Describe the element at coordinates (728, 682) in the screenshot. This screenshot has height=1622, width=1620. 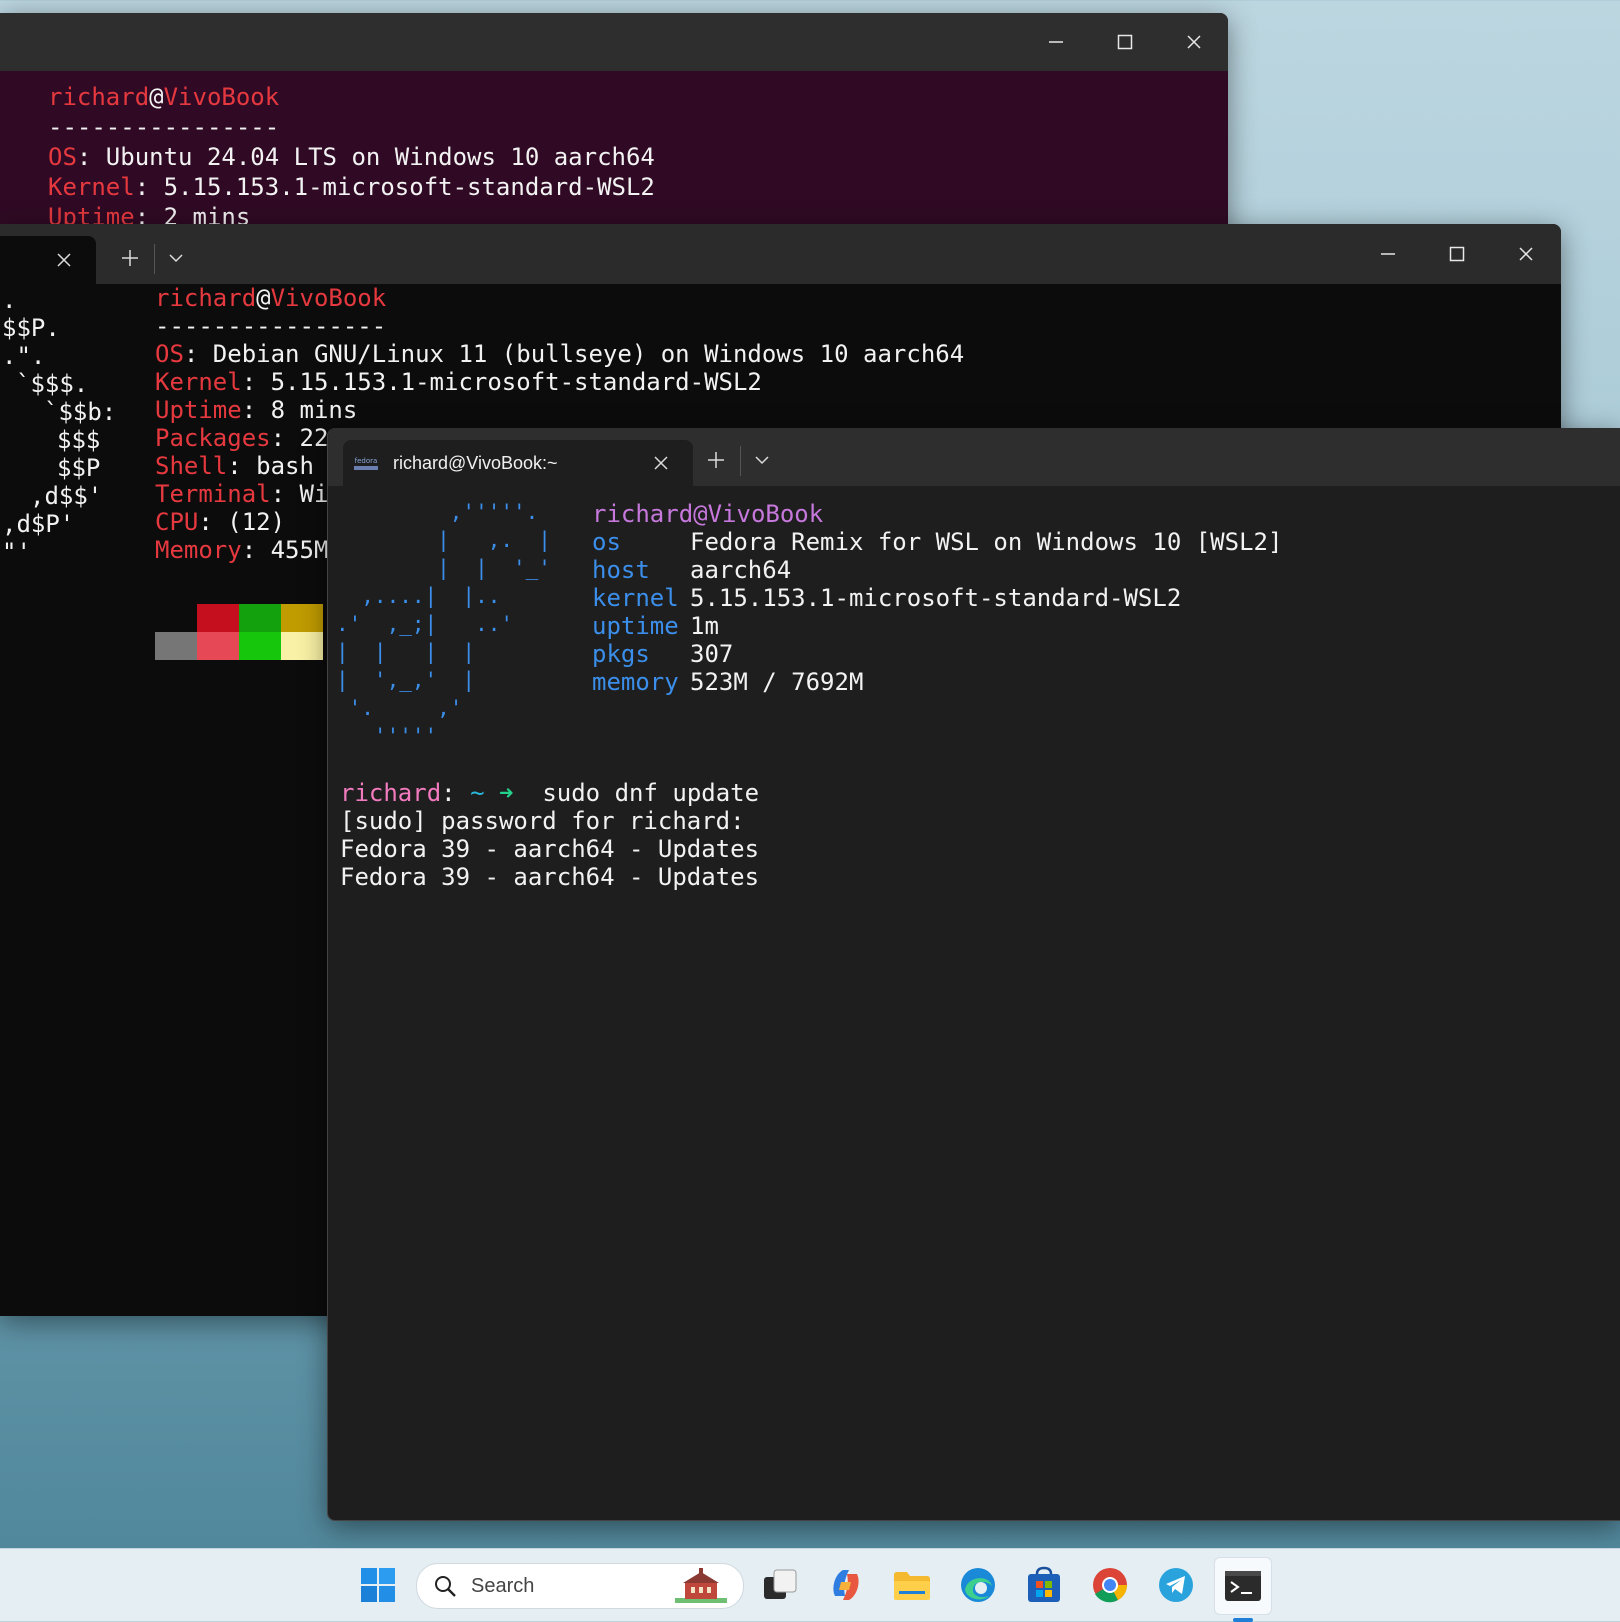
I see `fedora-info-line: memory 523M / 7692M` at that location.